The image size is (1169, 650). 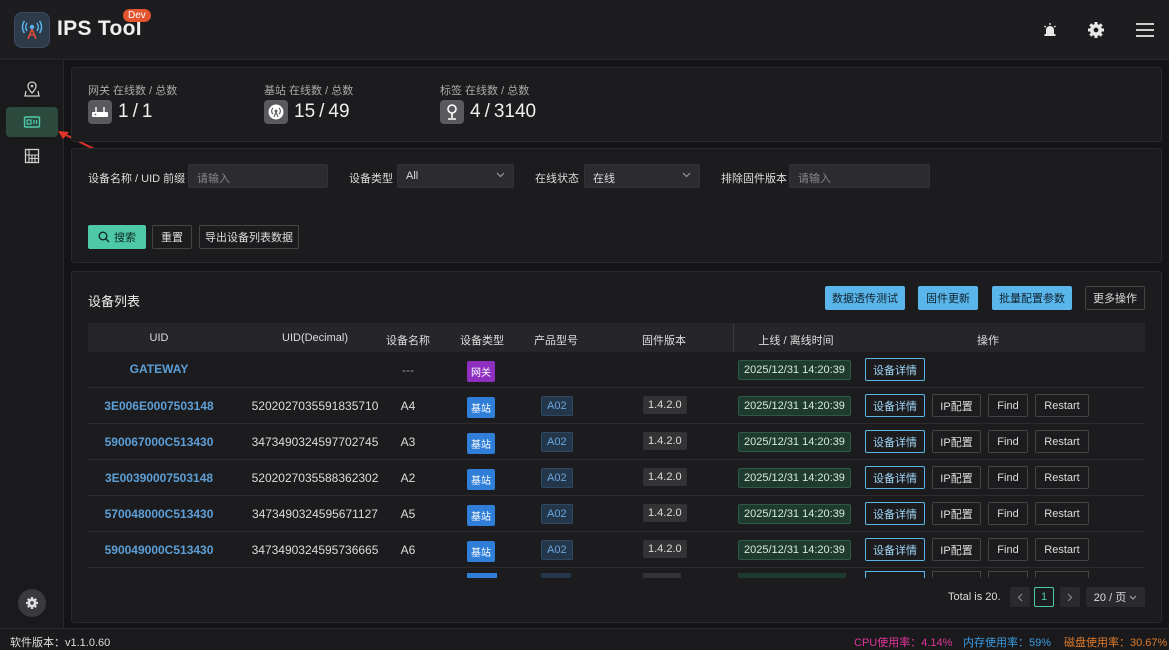 I want to click on name-uid-input: 请输入, so click(x=258, y=176).